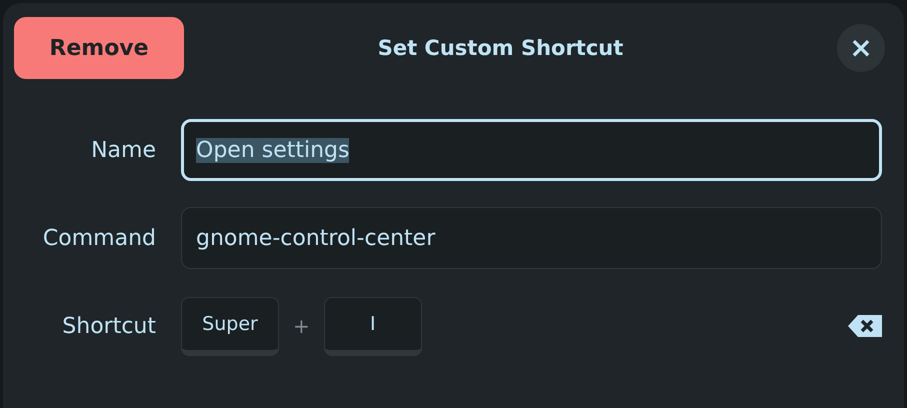  What do you see at coordinates (301, 326) in the screenshot?
I see `plus-sign: +` at bounding box center [301, 326].